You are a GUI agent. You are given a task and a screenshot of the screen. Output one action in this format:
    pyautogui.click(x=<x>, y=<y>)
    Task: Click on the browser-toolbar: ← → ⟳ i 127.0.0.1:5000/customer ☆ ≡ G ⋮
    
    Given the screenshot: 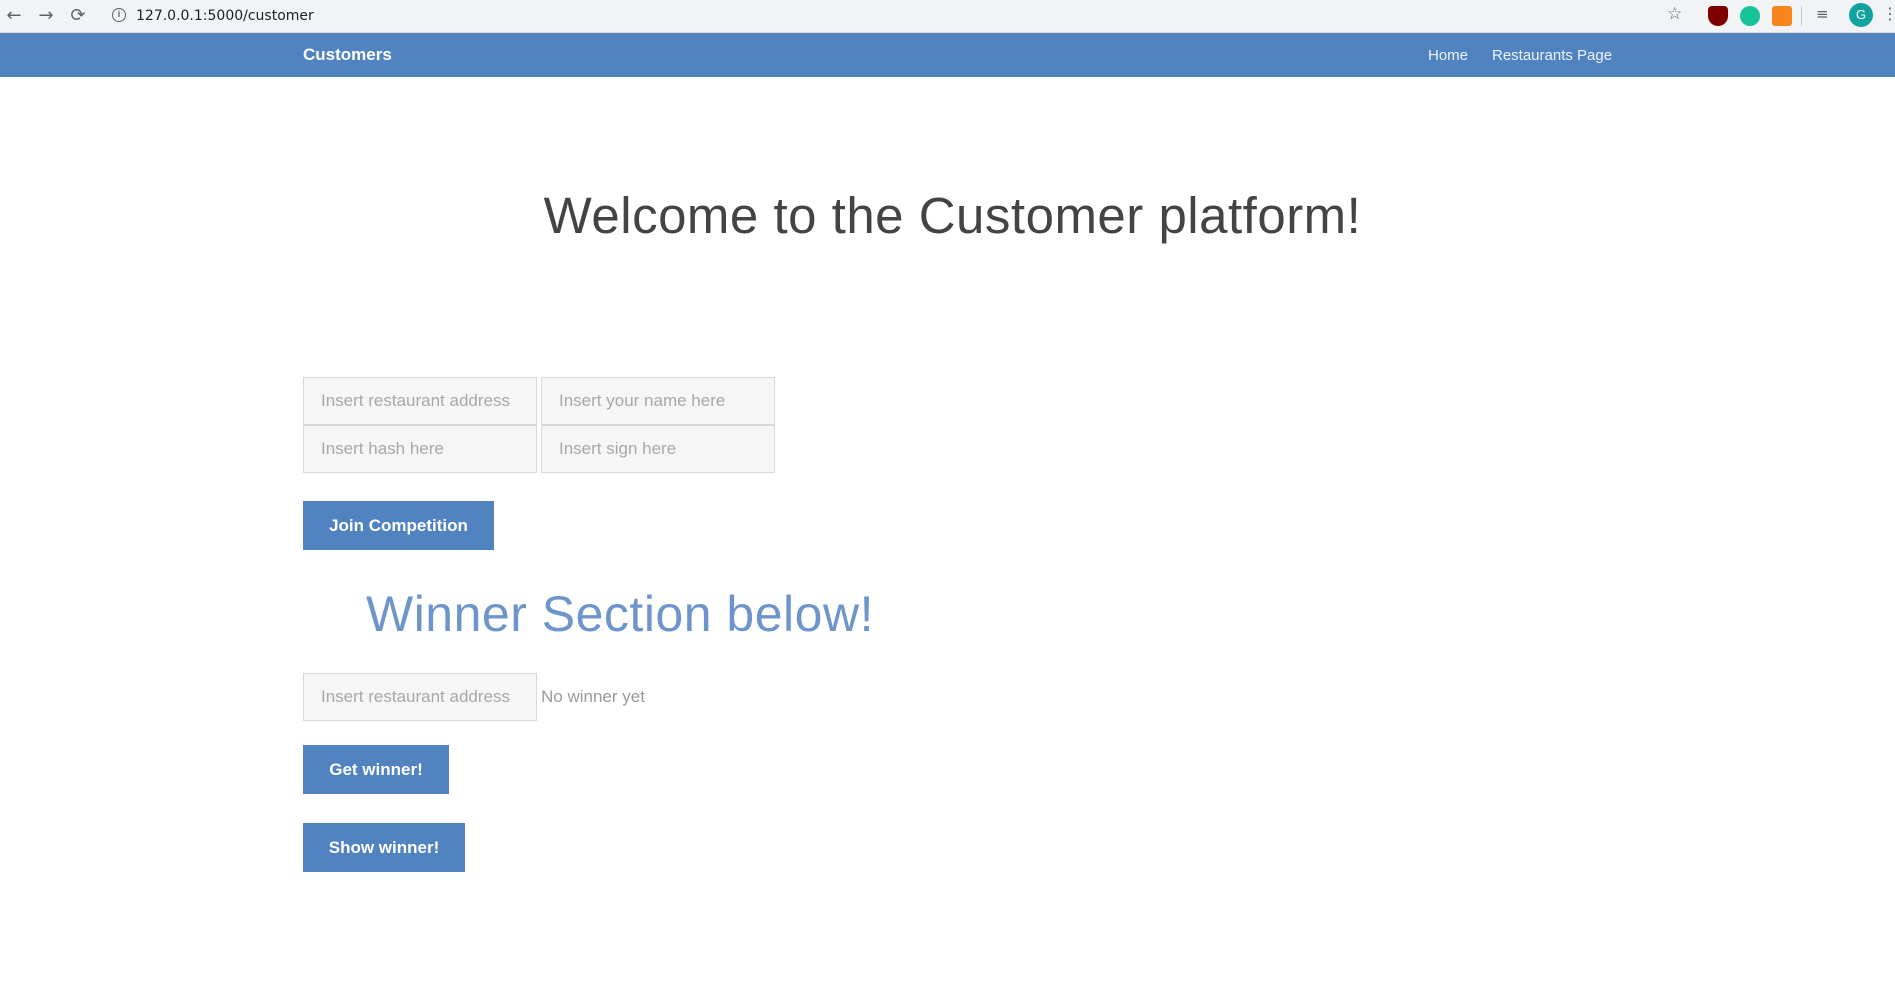 What is the action you would take?
    pyautogui.click(x=947, y=16)
    